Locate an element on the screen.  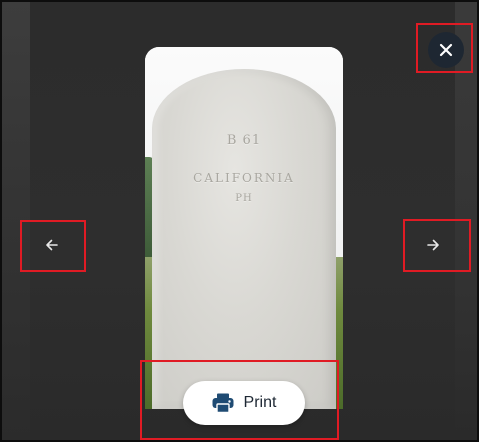
close-button is located at coordinates (446, 50).